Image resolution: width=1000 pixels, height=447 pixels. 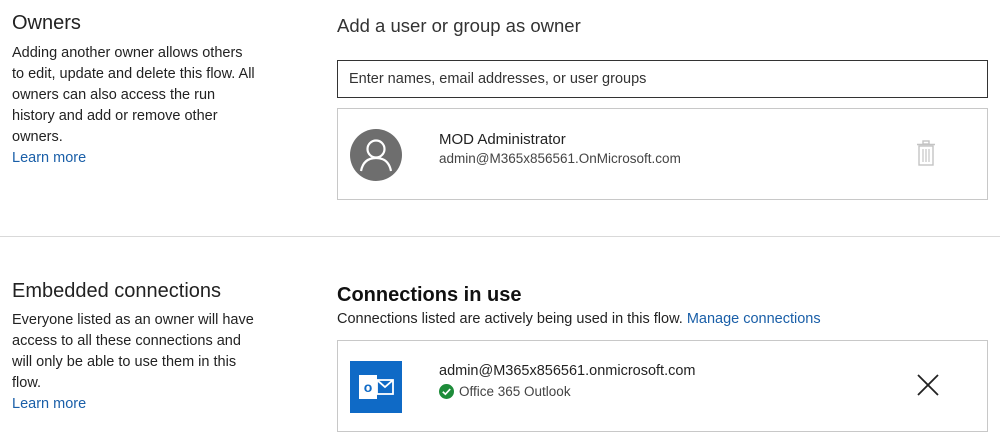 What do you see at coordinates (754, 319) in the screenshot?
I see `manage-connections-link: Manage connections` at bounding box center [754, 319].